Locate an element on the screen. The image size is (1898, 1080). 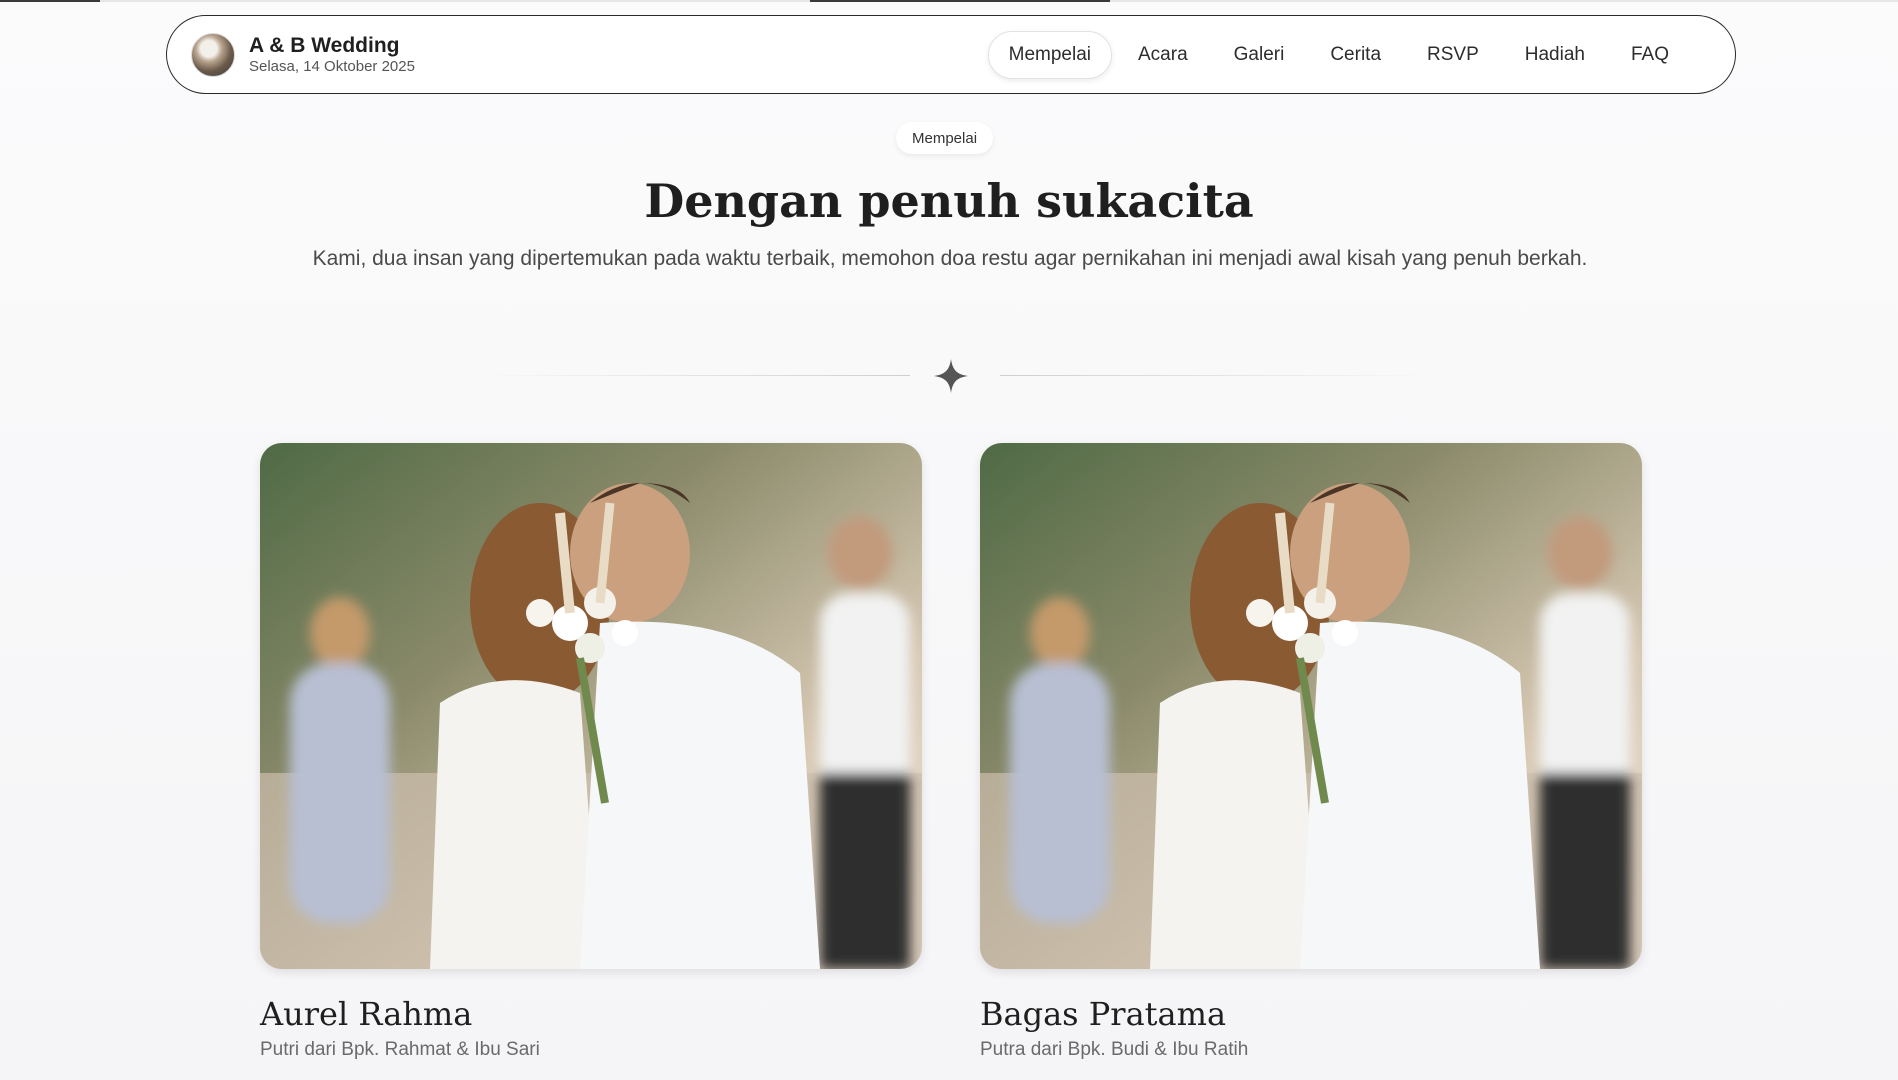
top-progress-strip is located at coordinates (949, 1).